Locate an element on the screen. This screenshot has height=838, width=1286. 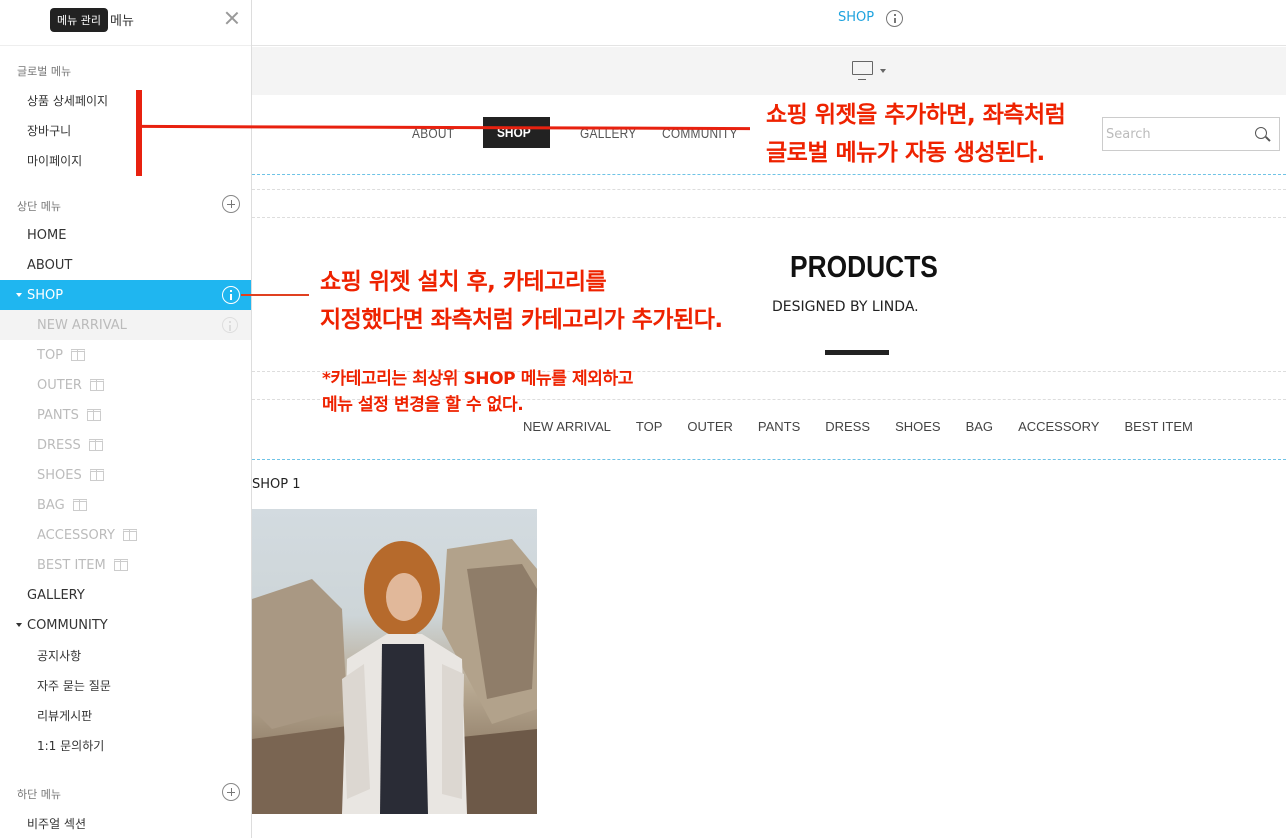
annotation-line: 쇼핑 위젯을 추가하면, 좌측처럼 is located at coordinates (916, 115).